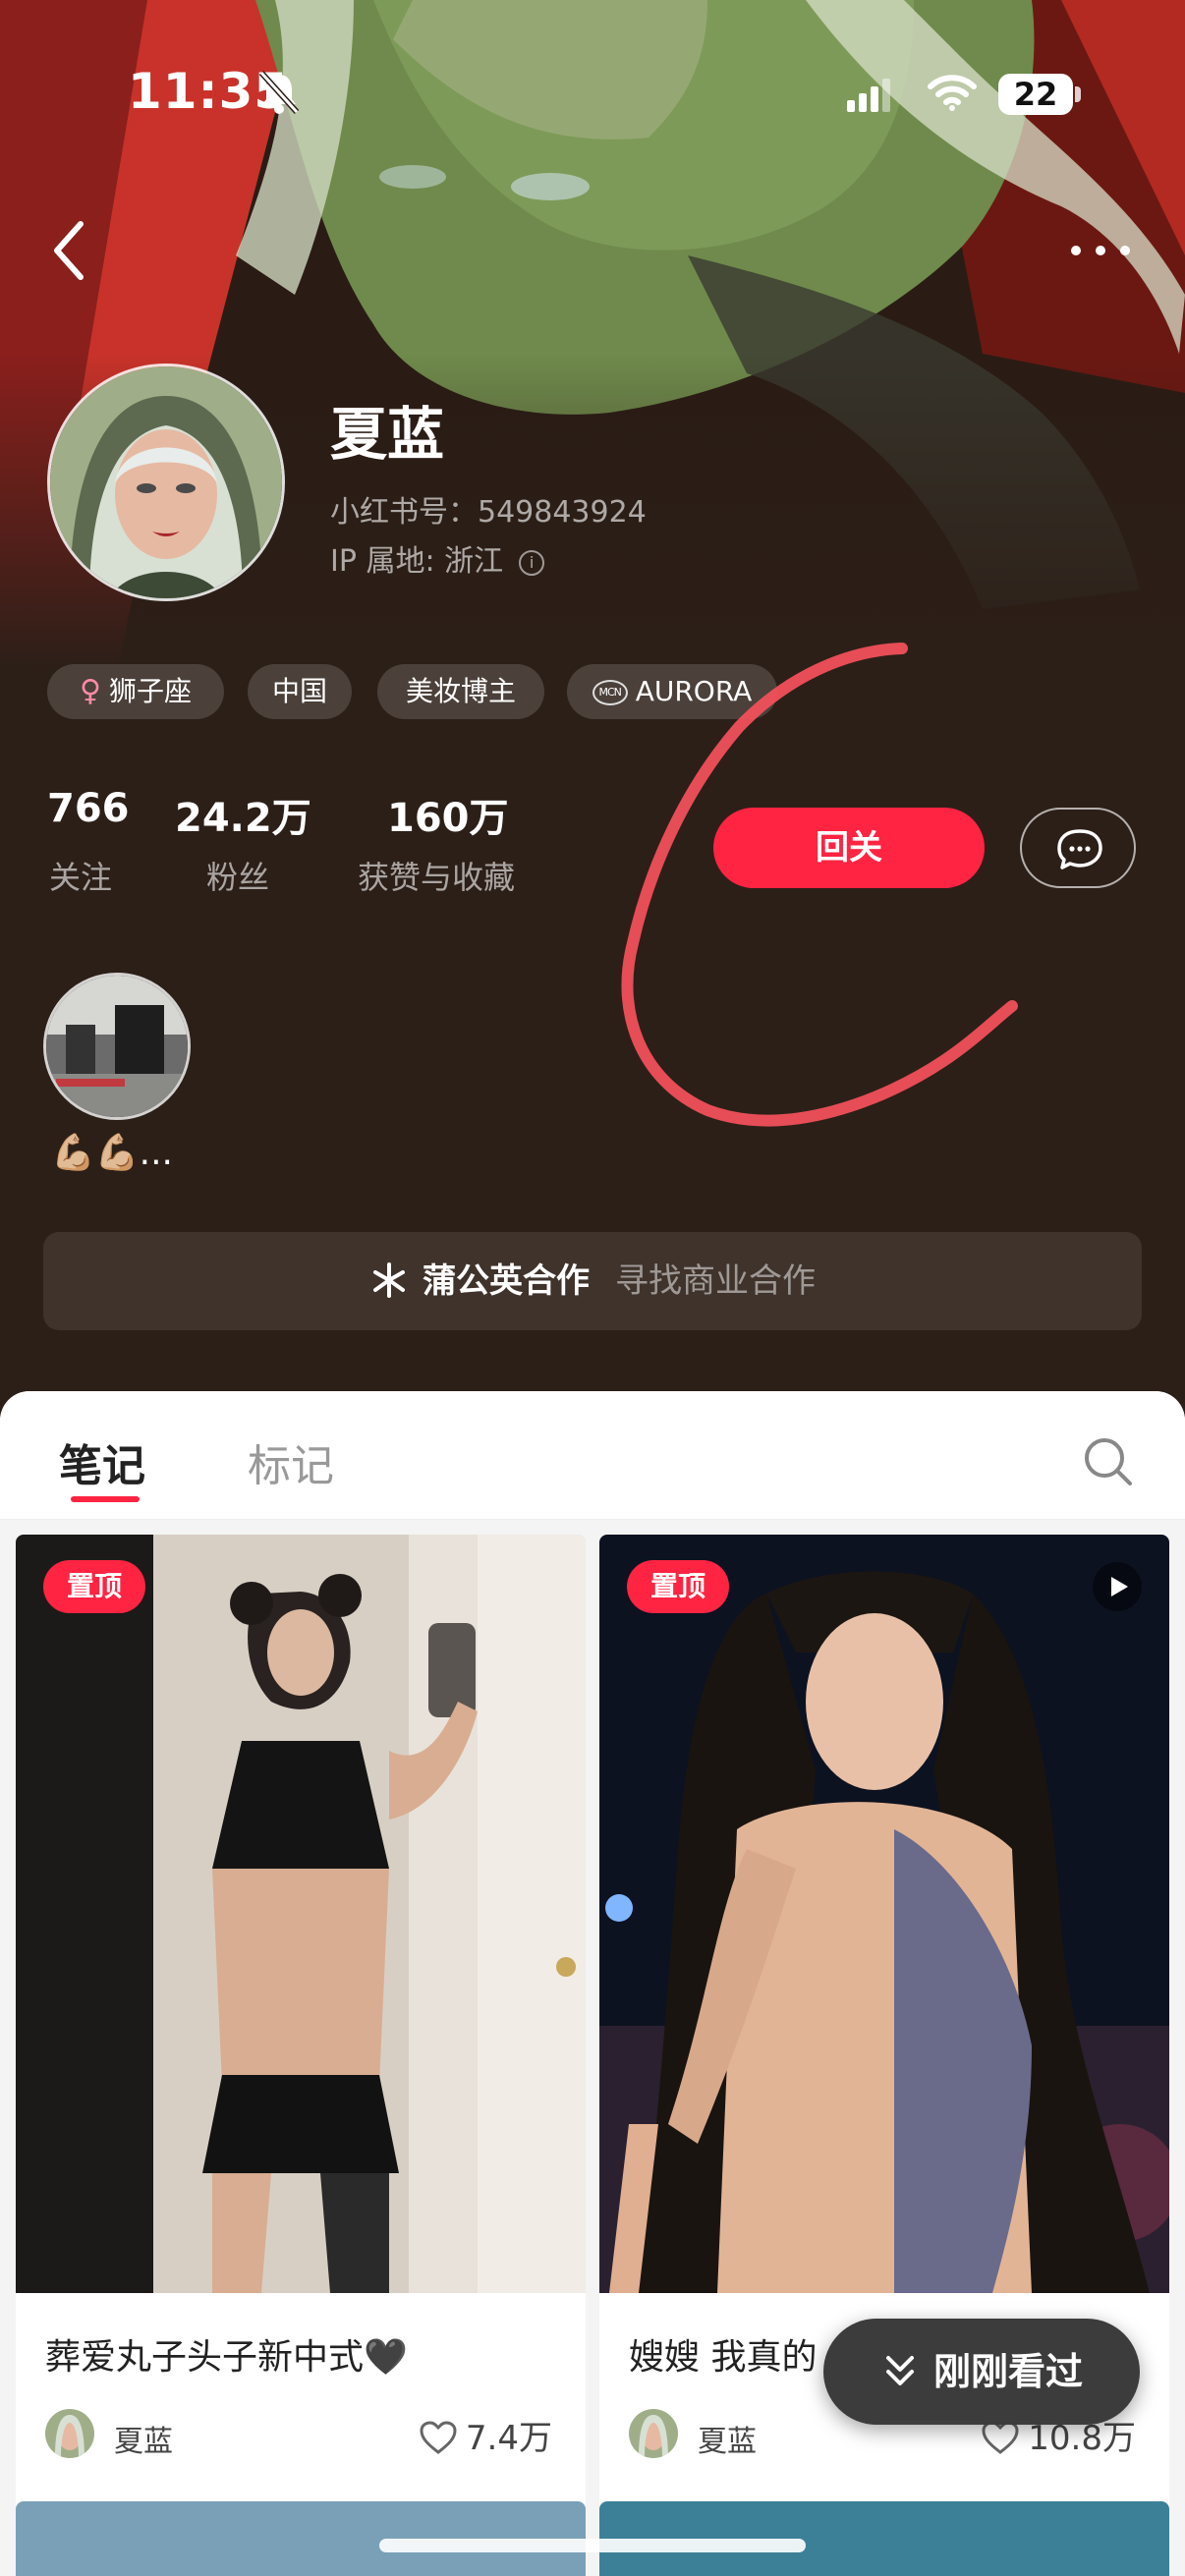 The image size is (1185, 2576). What do you see at coordinates (81, 877) in the screenshot?
I see `following-label: 关注` at bounding box center [81, 877].